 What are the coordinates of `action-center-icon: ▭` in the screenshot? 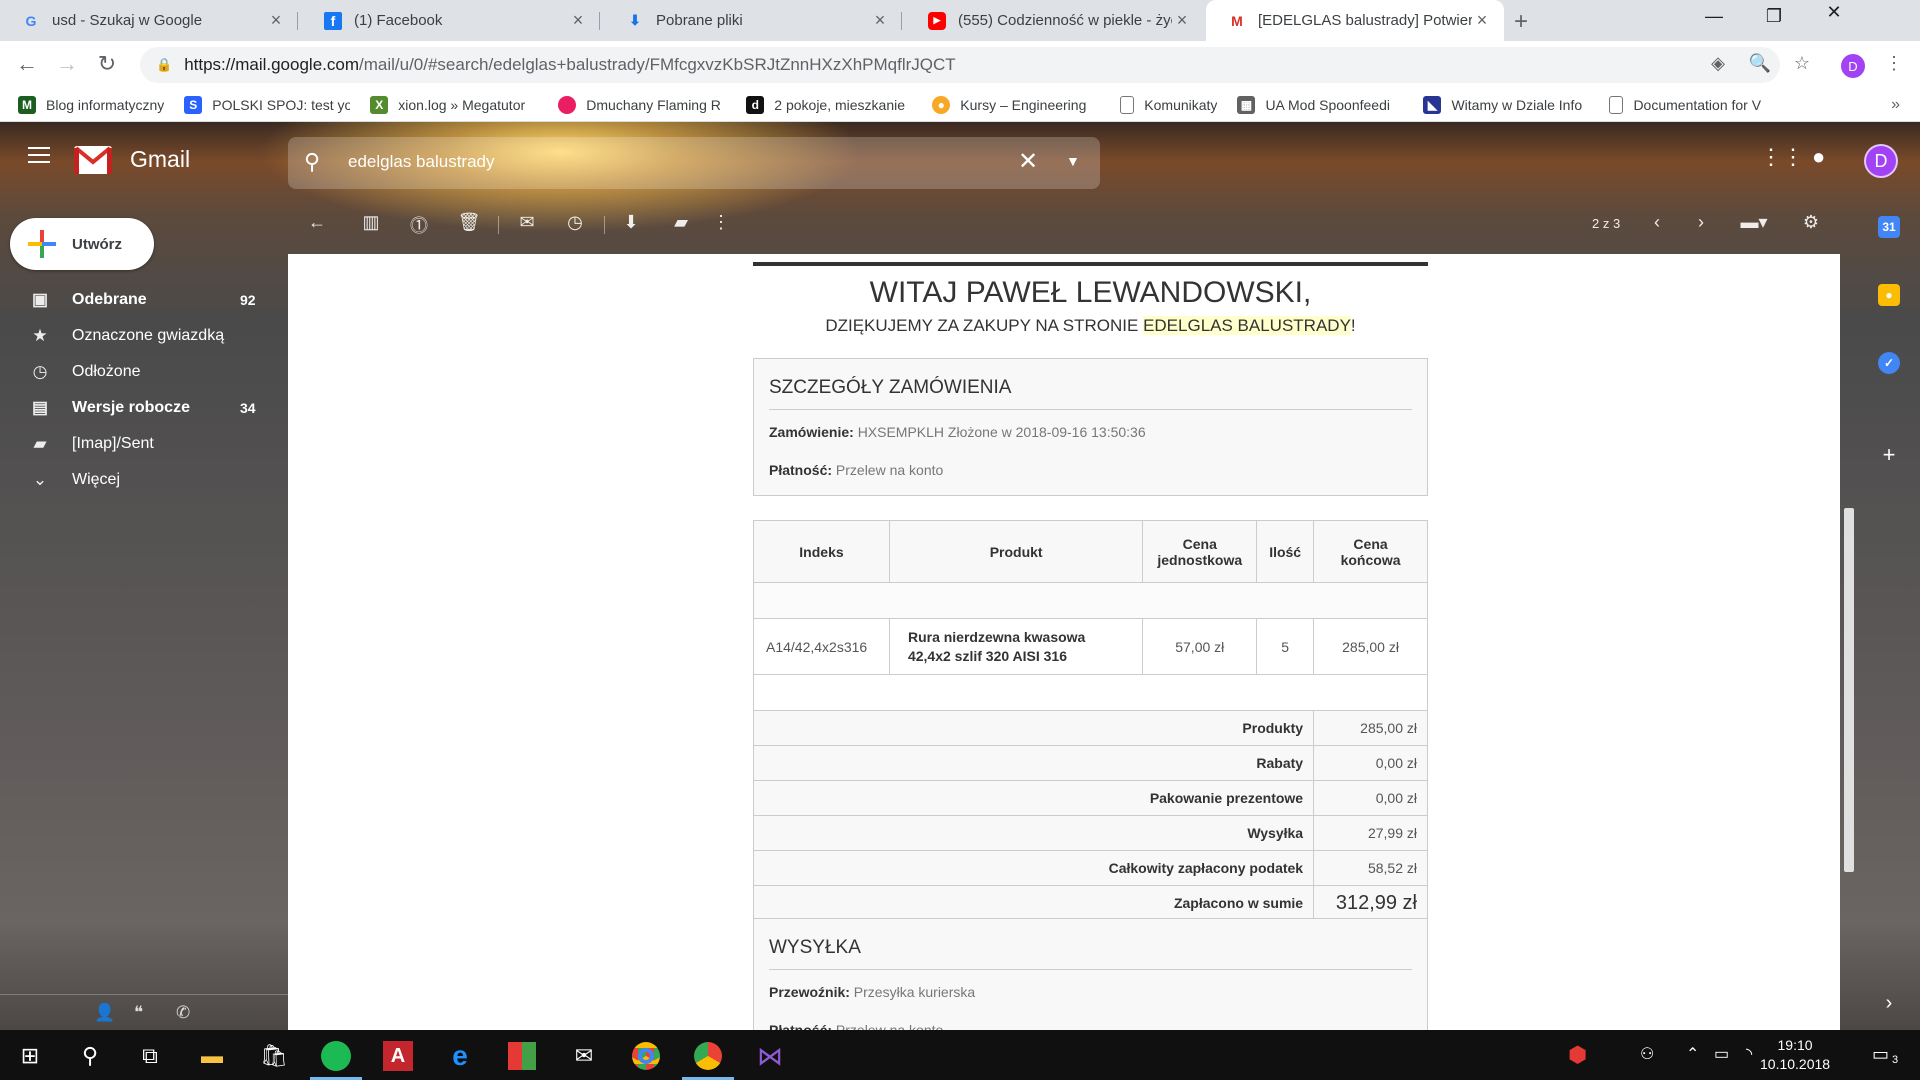 It's located at (1880, 1054).